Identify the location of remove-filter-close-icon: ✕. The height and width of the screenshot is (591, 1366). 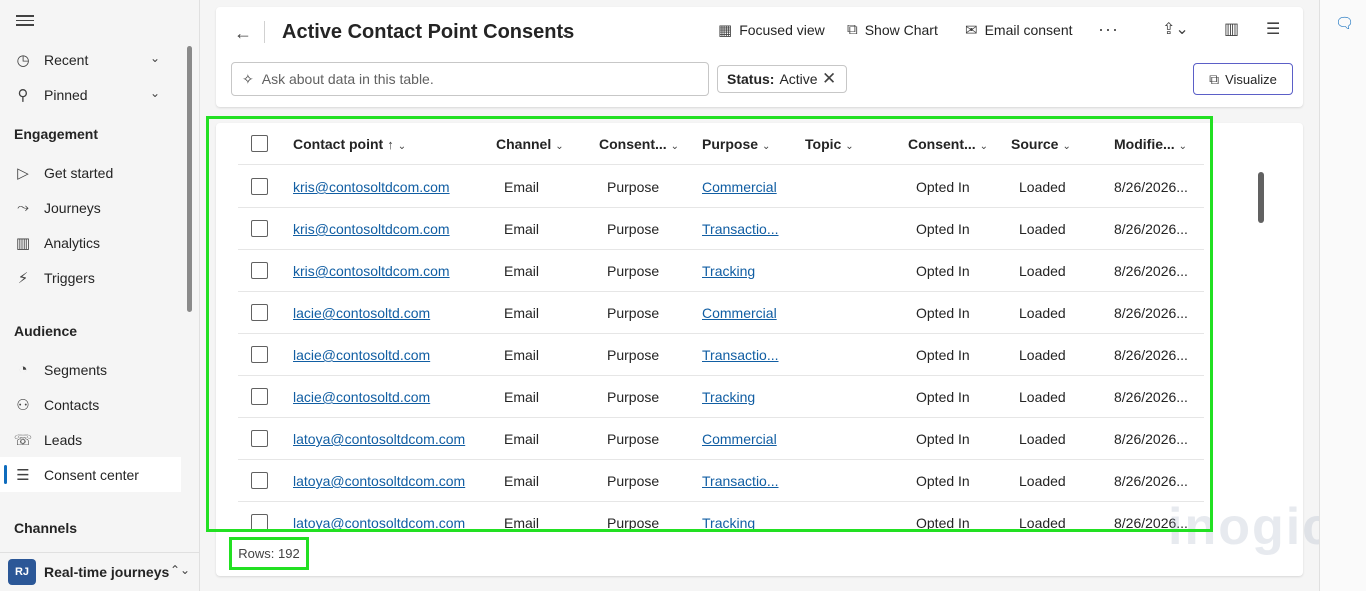
(829, 79).